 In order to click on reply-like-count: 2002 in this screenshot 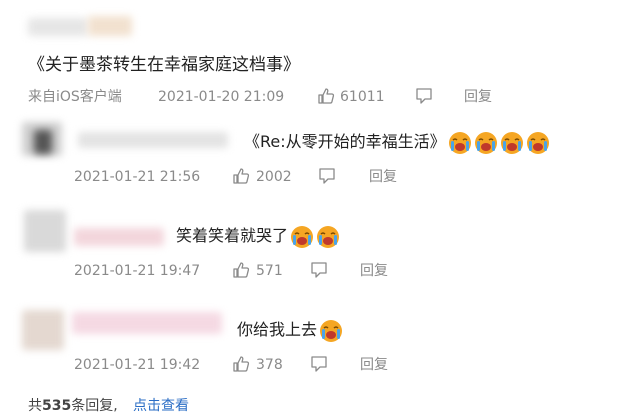, I will do `click(274, 177)`.